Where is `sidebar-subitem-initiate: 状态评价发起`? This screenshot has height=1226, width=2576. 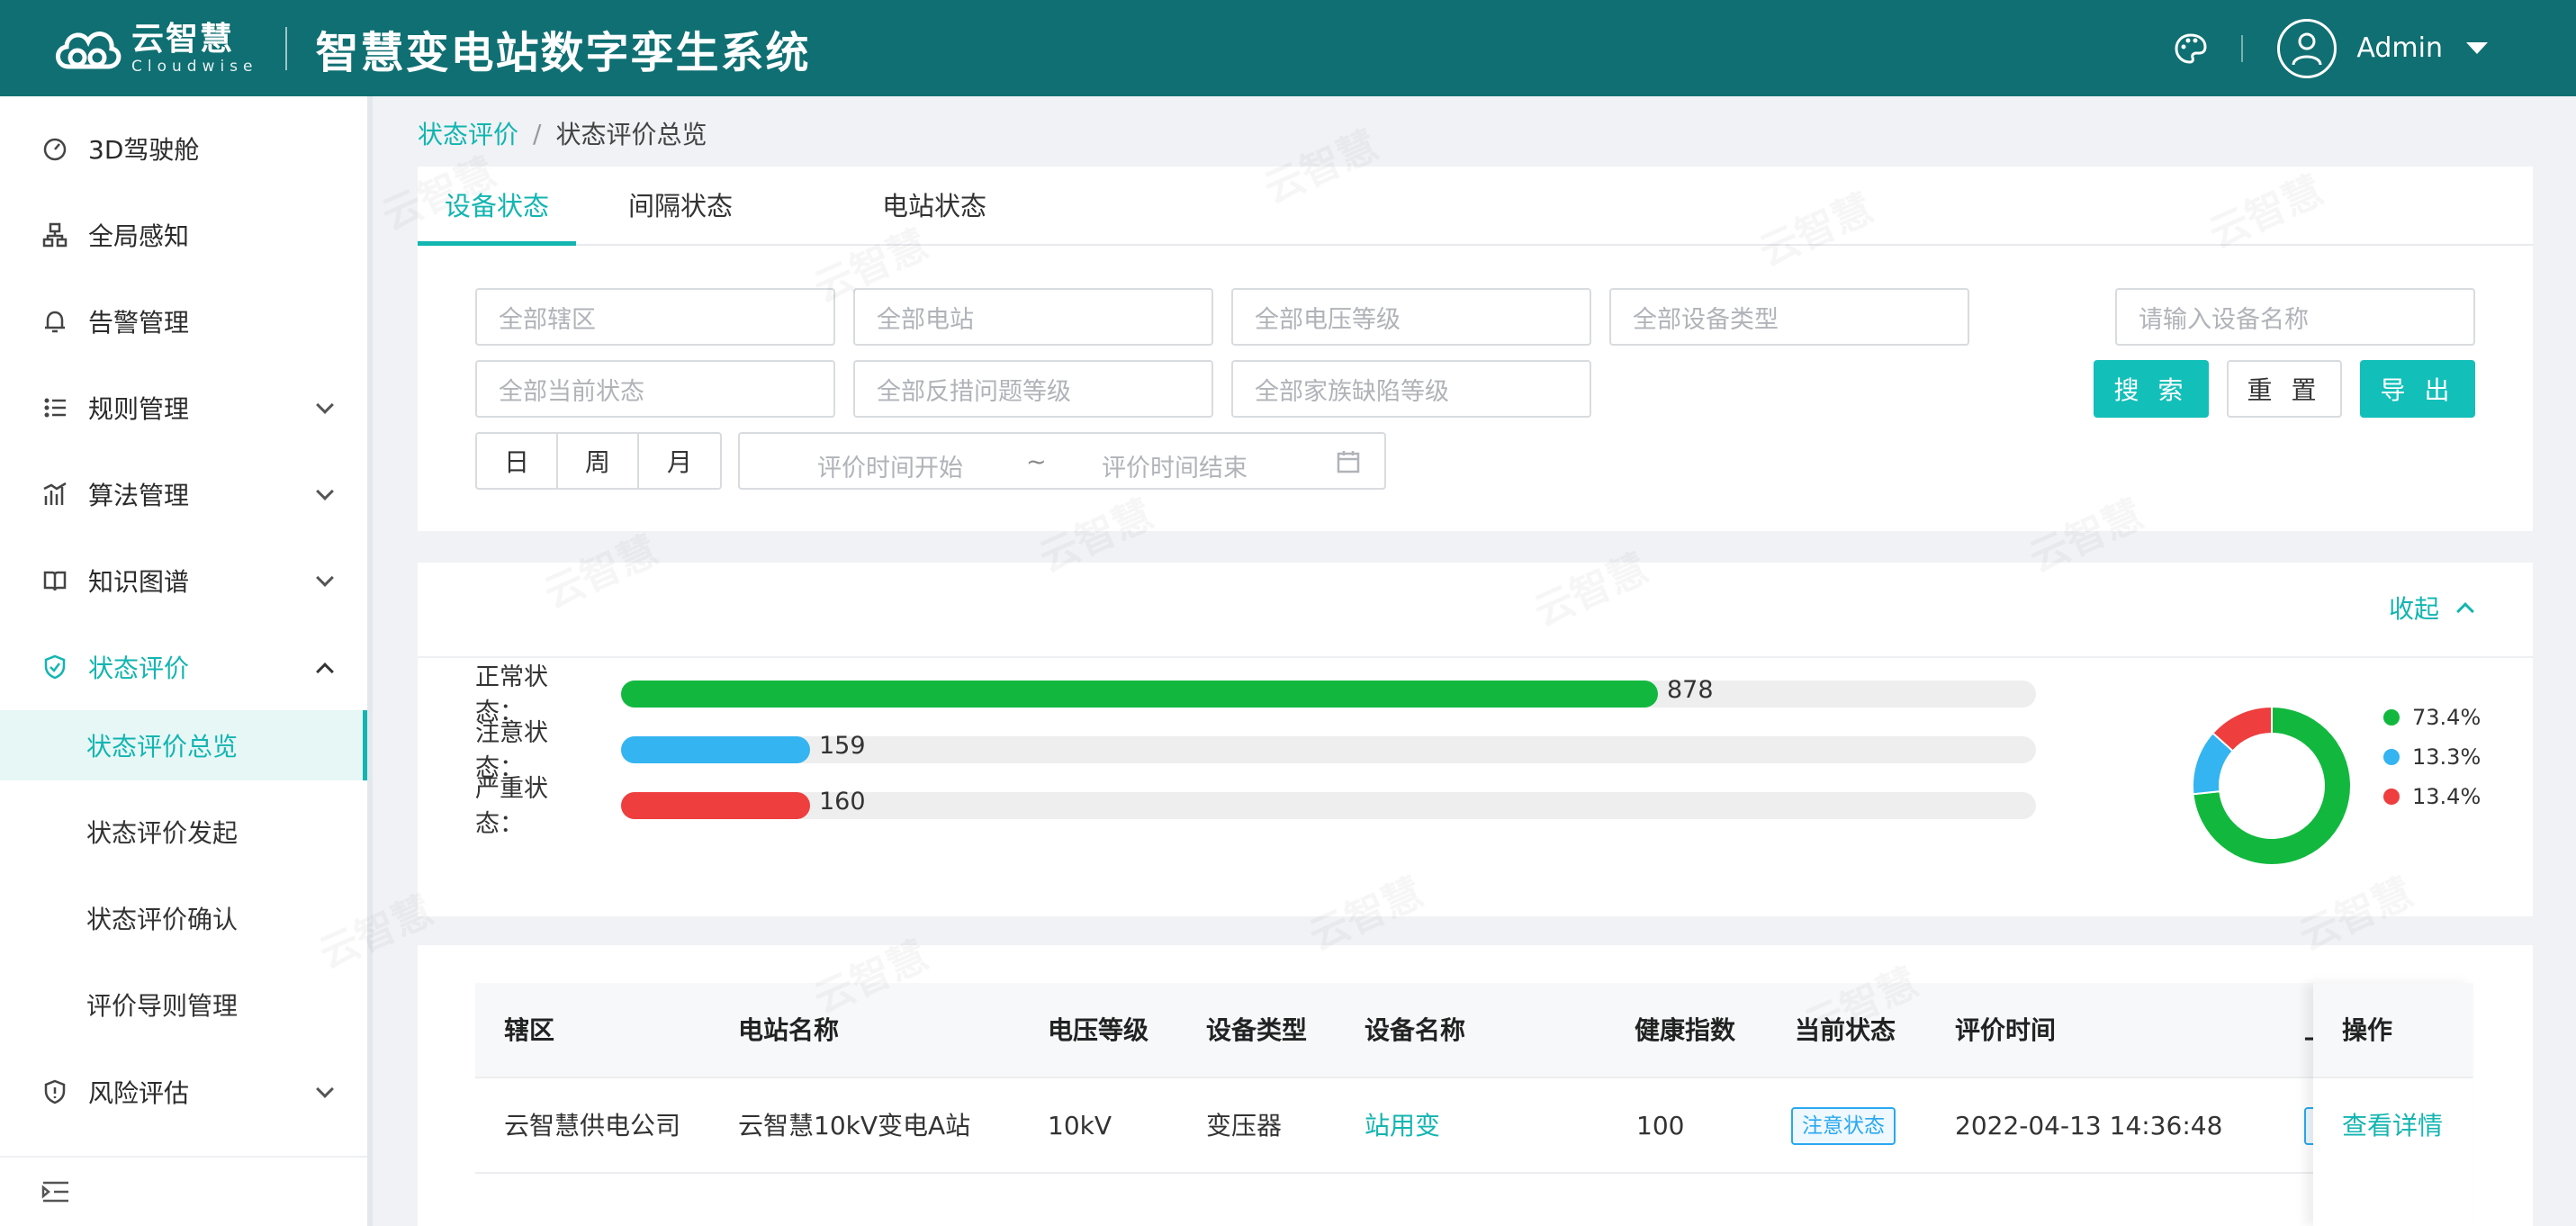
sidebar-subitem-initiate: 状态评价发起 is located at coordinates (183, 832).